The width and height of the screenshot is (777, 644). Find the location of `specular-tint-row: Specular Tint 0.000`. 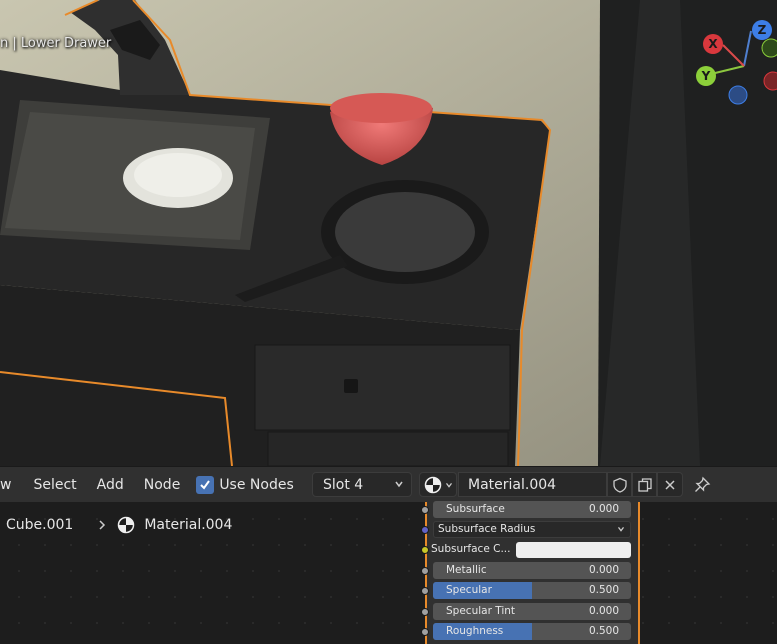

specular-tint-row: Specular Tint 0.000 is located at coordinates (531, 612).